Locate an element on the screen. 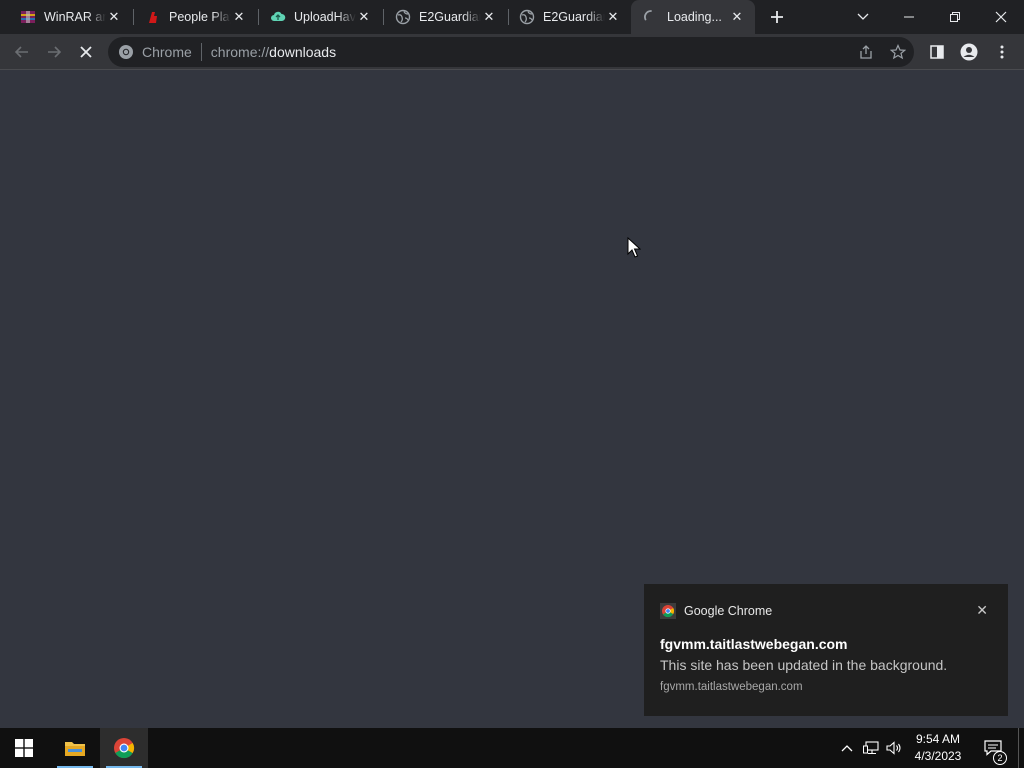 The image size is (1024, 768). profile-icon is located at coordinates (969, 52).